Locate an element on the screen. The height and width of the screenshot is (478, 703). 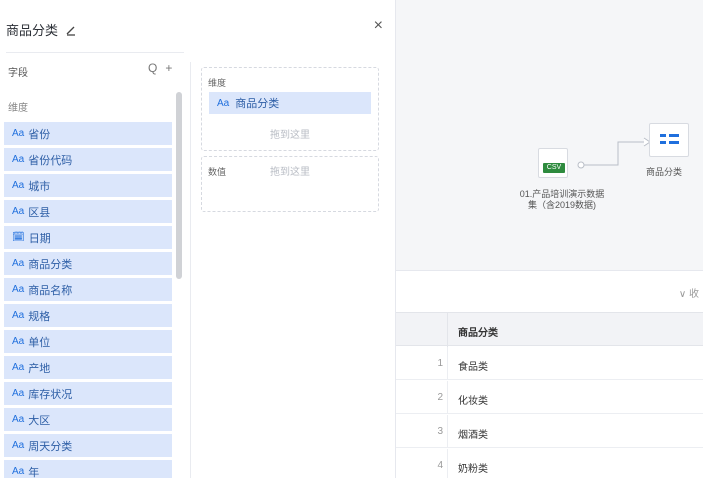
field-item-label: 城市 is located at coordinates (39, 186).